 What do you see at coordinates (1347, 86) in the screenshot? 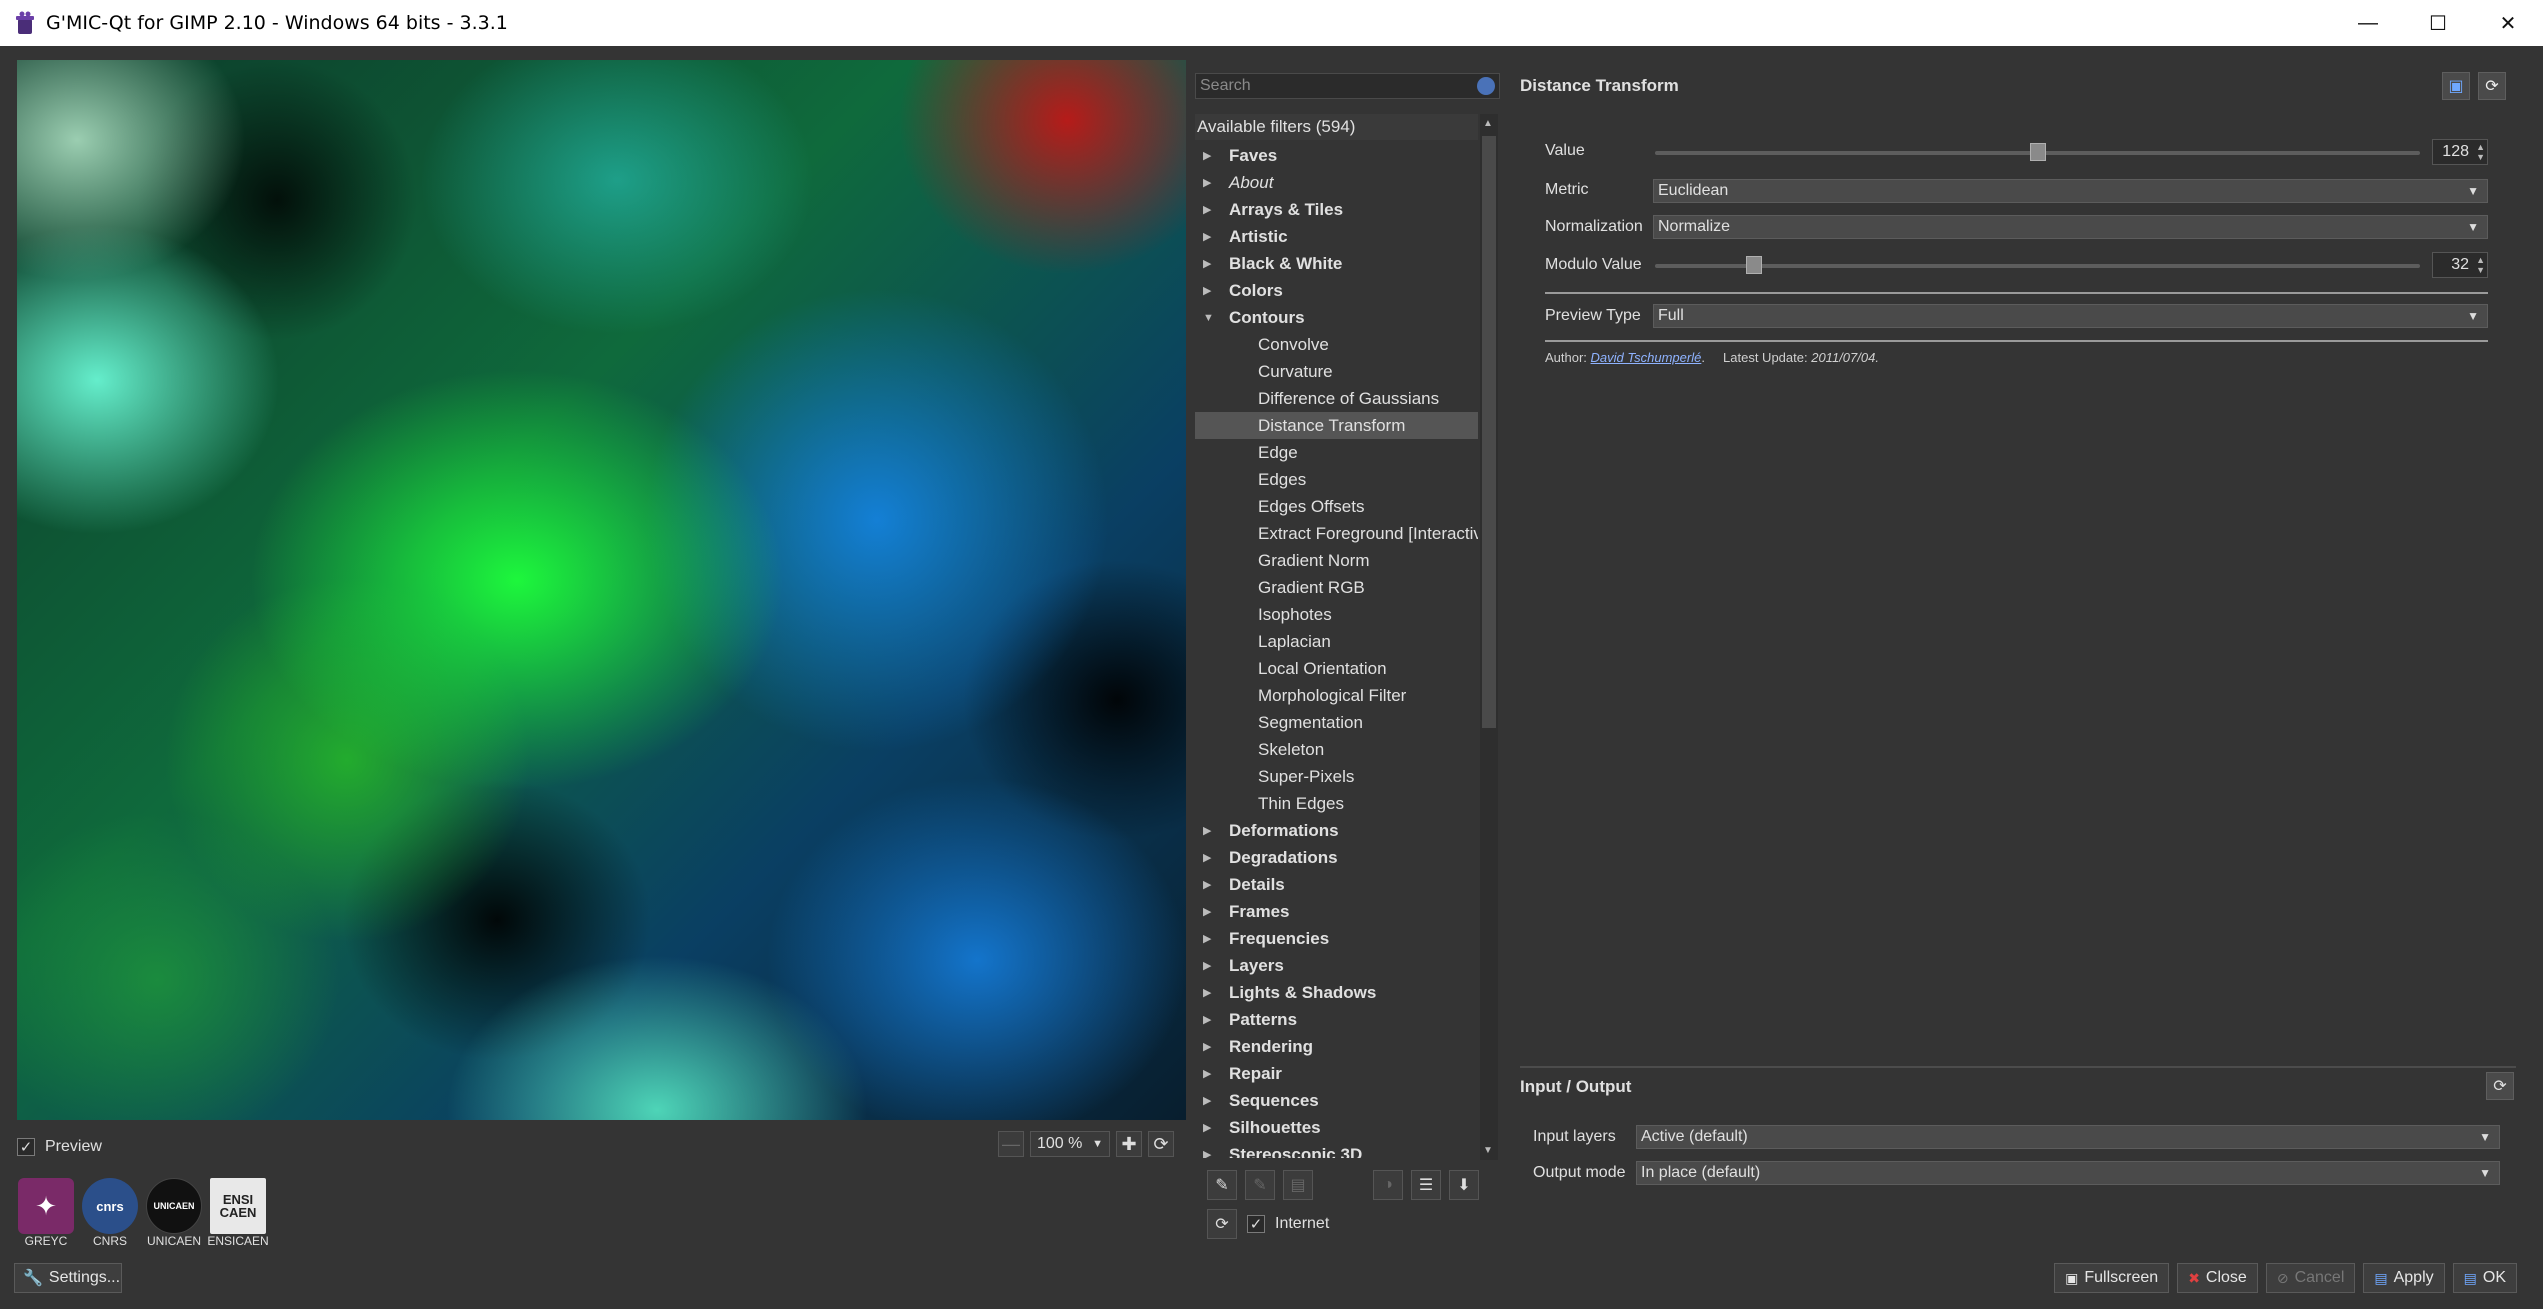
I see `search-input: Search` at bounding box center [1347, 86].